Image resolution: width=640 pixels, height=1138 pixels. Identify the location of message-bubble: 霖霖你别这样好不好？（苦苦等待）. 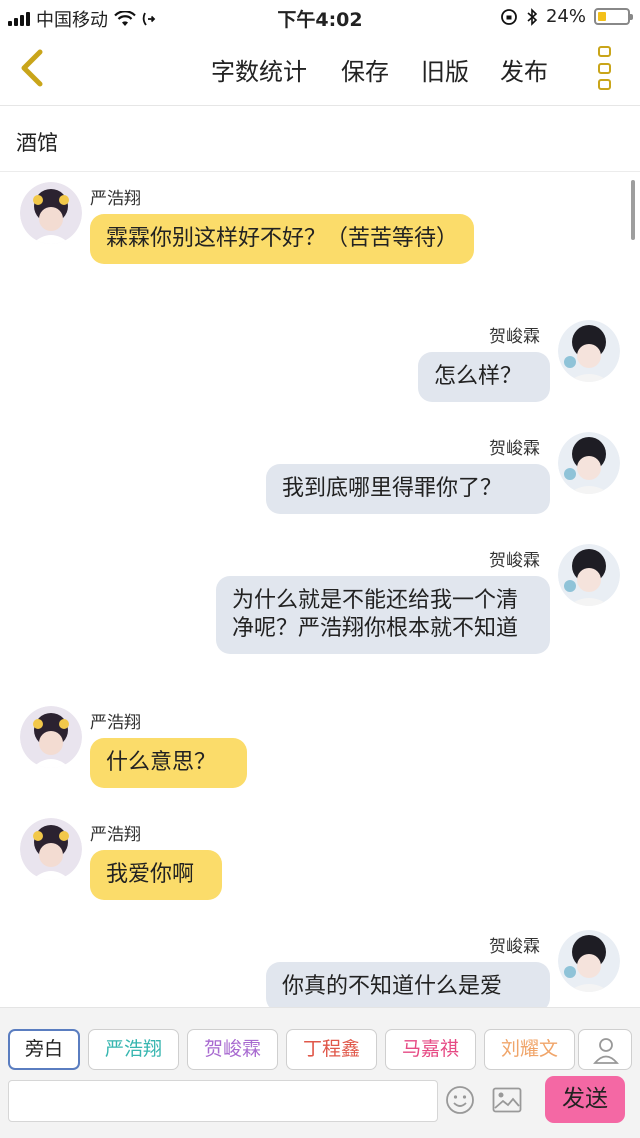
(282, 239).